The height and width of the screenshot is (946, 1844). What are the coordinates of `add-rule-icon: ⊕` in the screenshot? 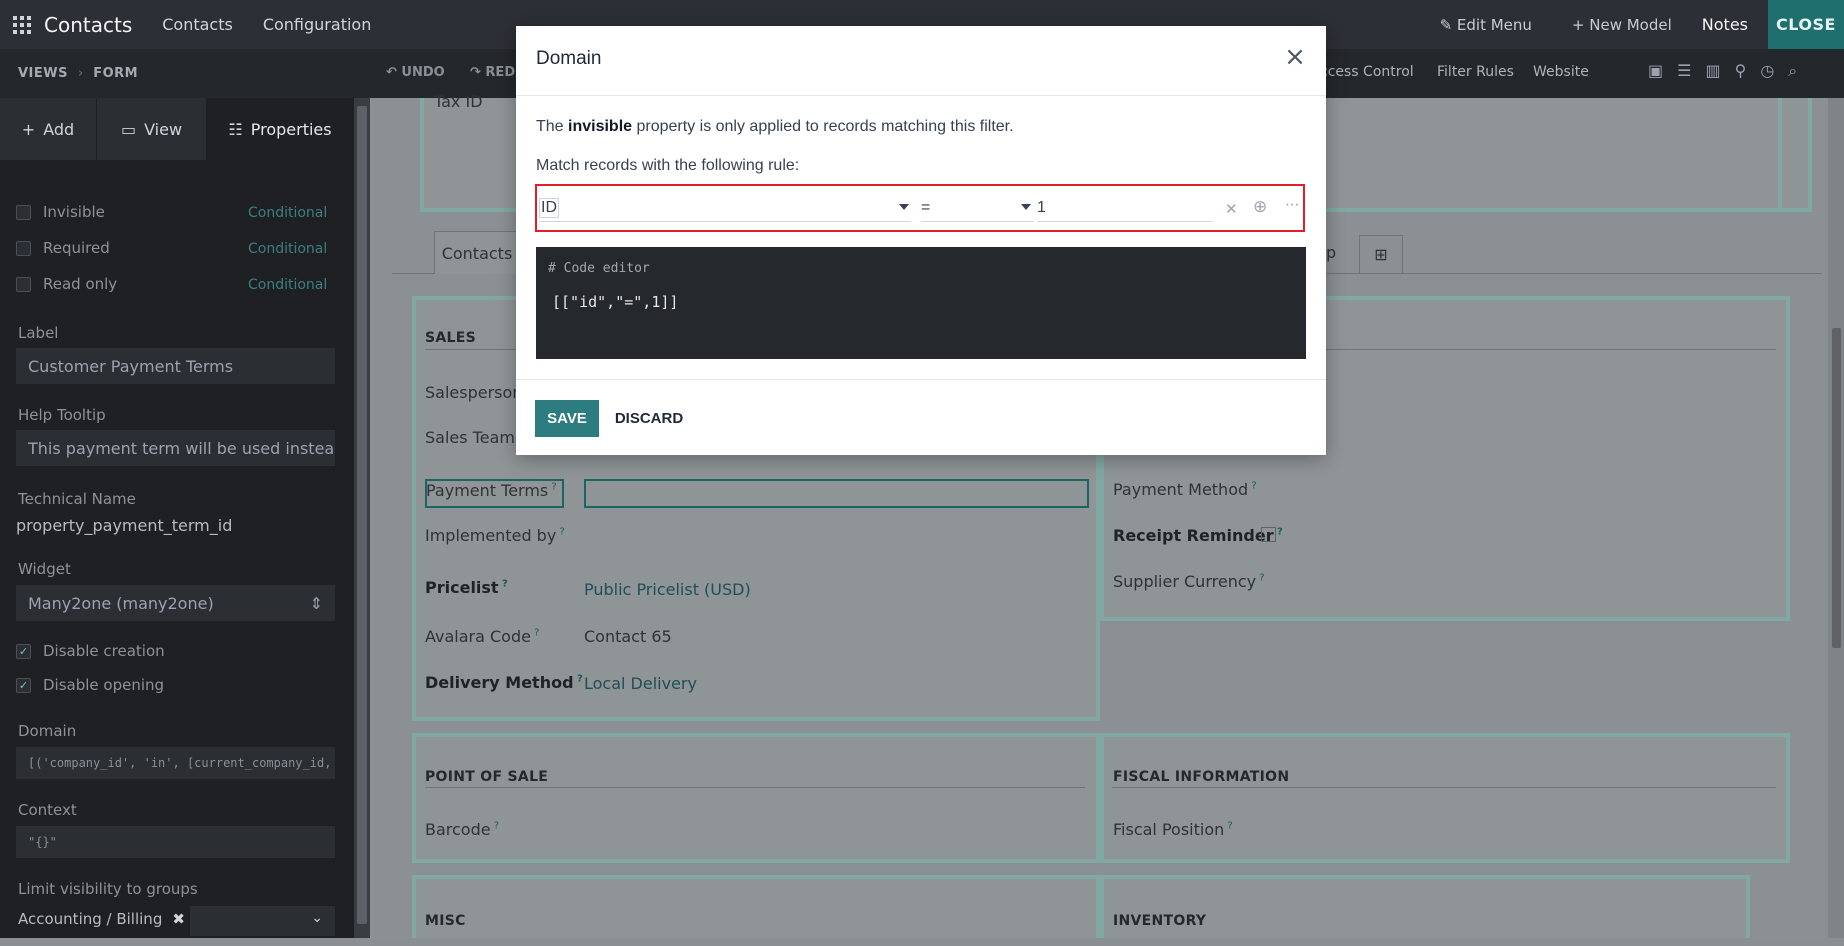 It's located at (1260, 207).